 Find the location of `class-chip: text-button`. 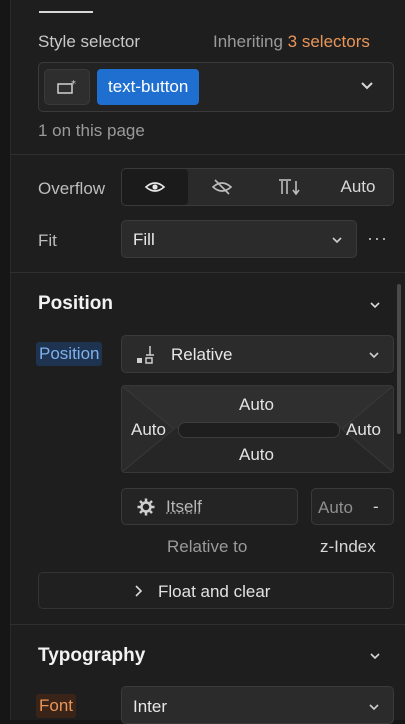

class-chip: text-button is located at coordinates (148, 87).